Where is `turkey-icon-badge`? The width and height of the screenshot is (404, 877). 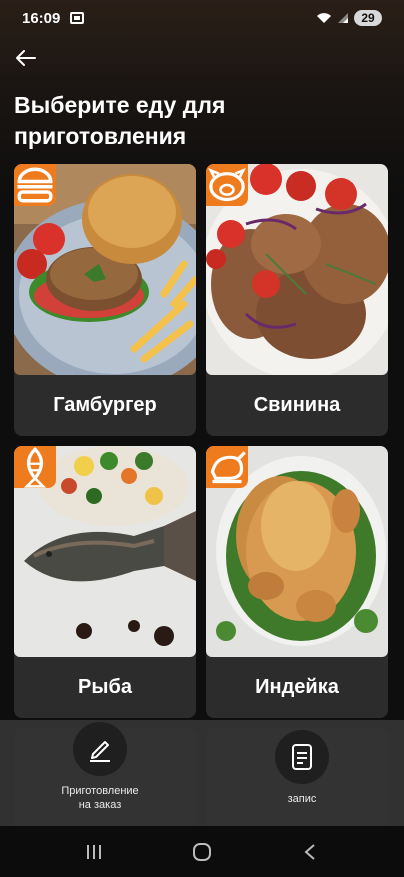 turkey-icon-badge is located at coordinates (227, 467).